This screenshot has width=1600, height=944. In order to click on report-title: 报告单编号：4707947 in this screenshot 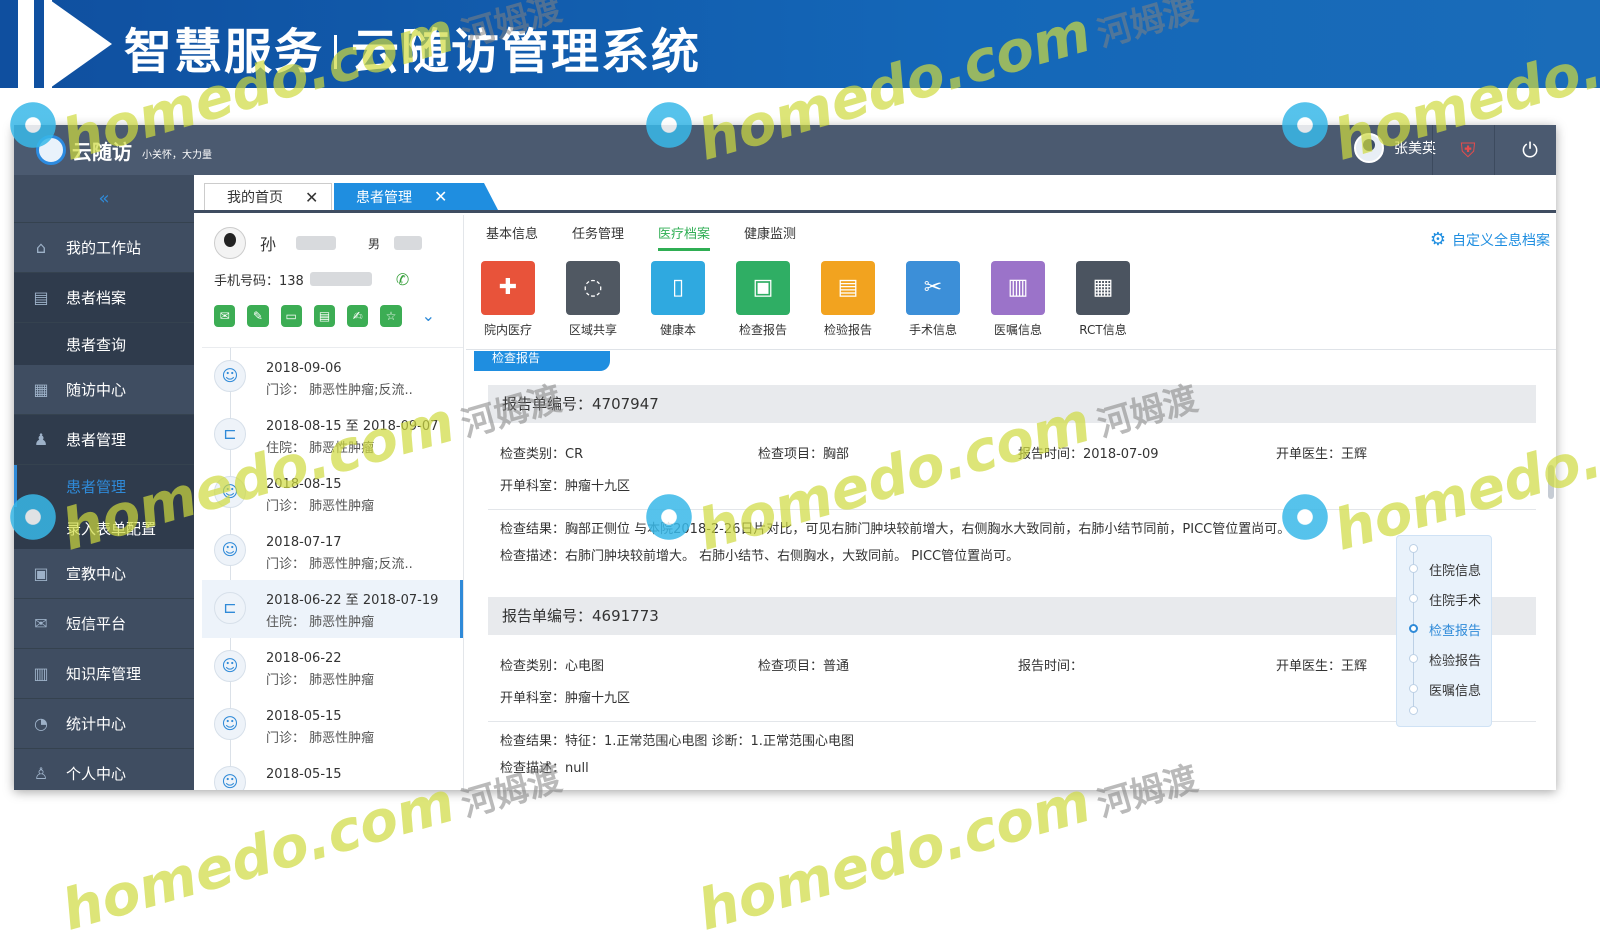, I will do `click(1012, 404)`.